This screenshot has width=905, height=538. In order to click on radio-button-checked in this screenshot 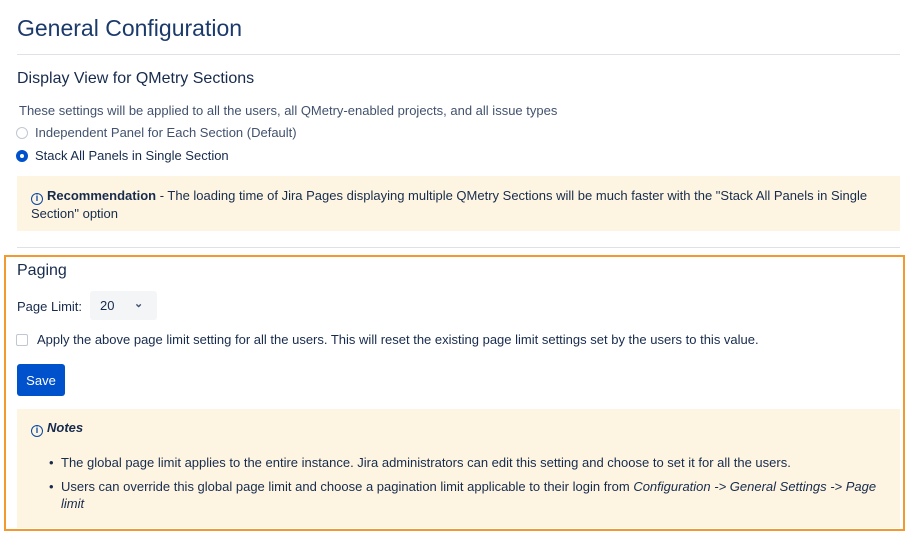, I will do `click(22, 155)`.